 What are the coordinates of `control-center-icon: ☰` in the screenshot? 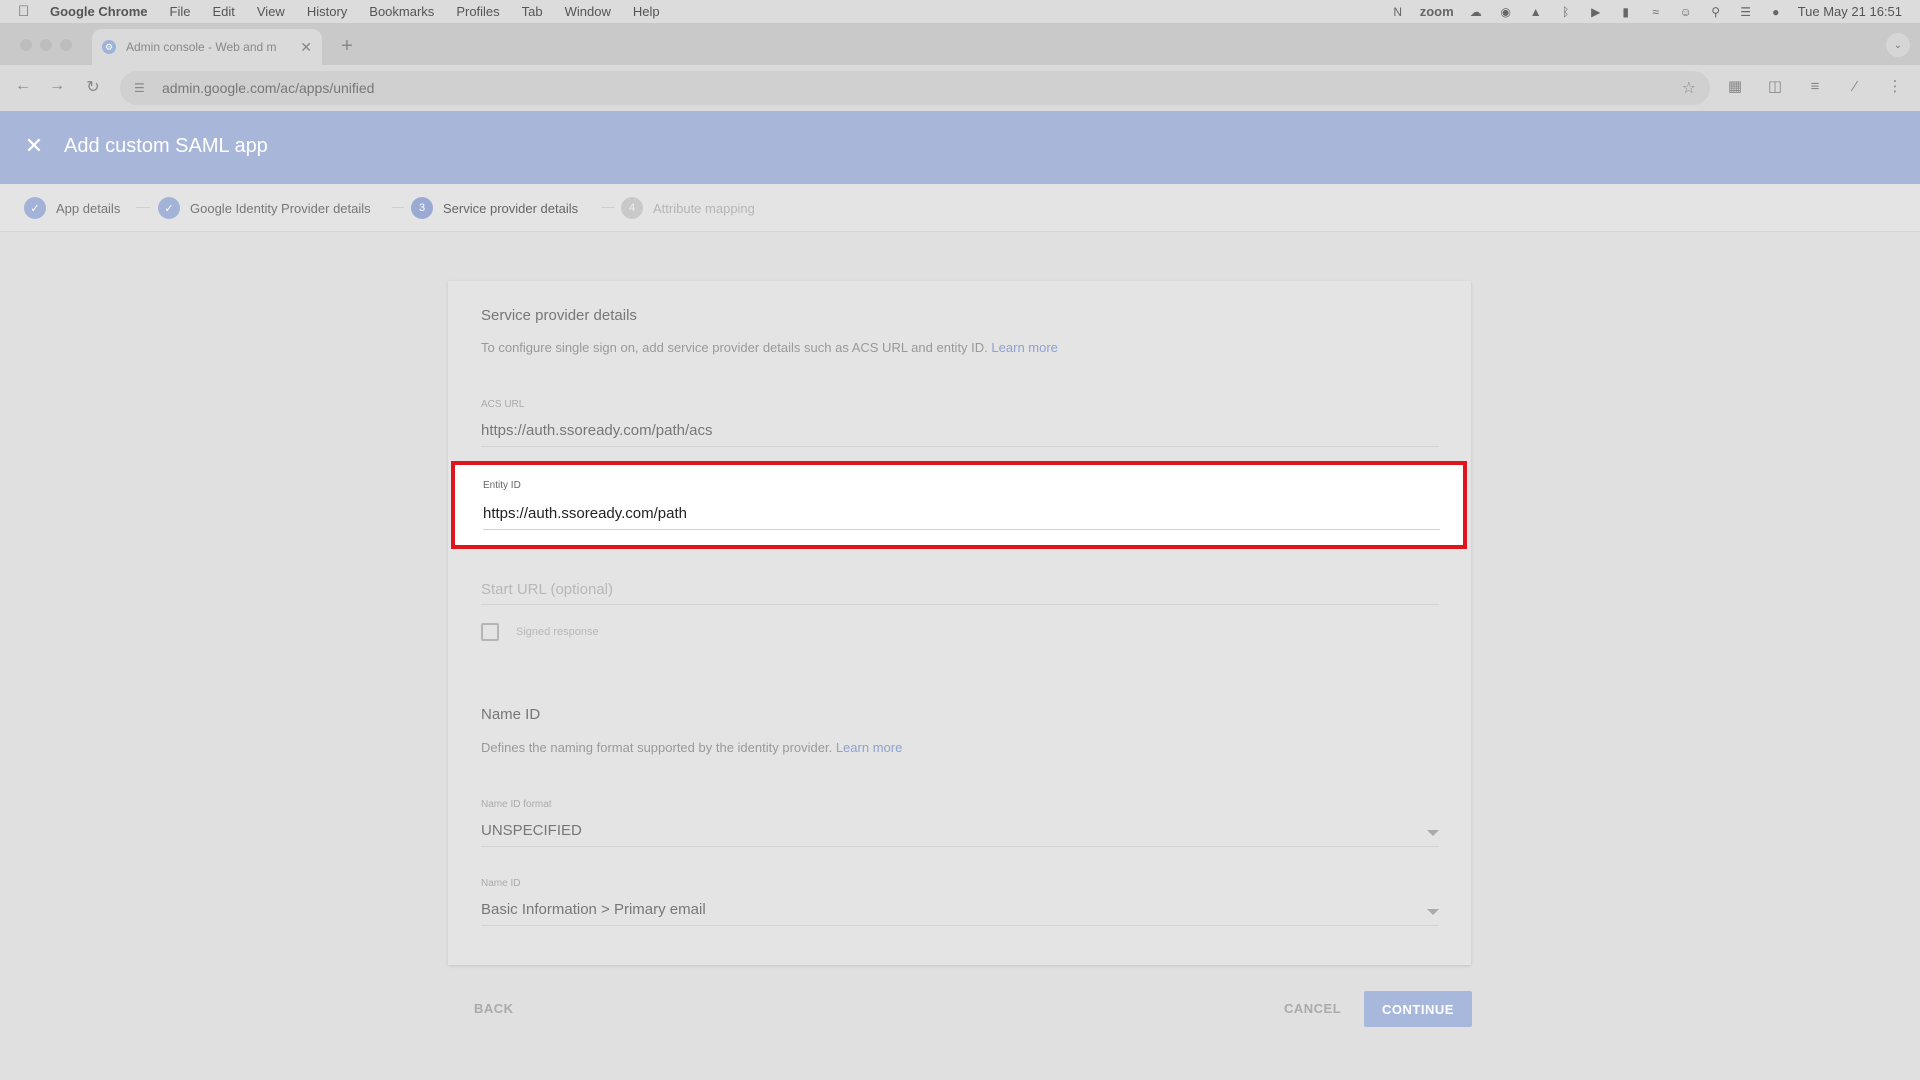 It's located at (1746, 12).